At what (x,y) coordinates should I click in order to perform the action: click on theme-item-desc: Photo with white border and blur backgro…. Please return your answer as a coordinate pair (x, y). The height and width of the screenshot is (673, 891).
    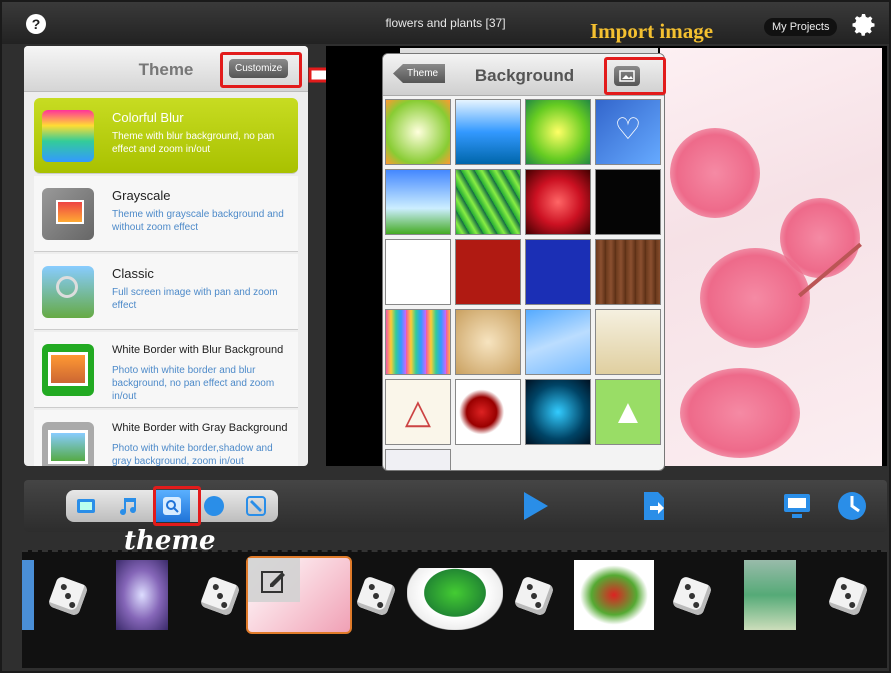
    Looking at the image, I should click on (193, 383).